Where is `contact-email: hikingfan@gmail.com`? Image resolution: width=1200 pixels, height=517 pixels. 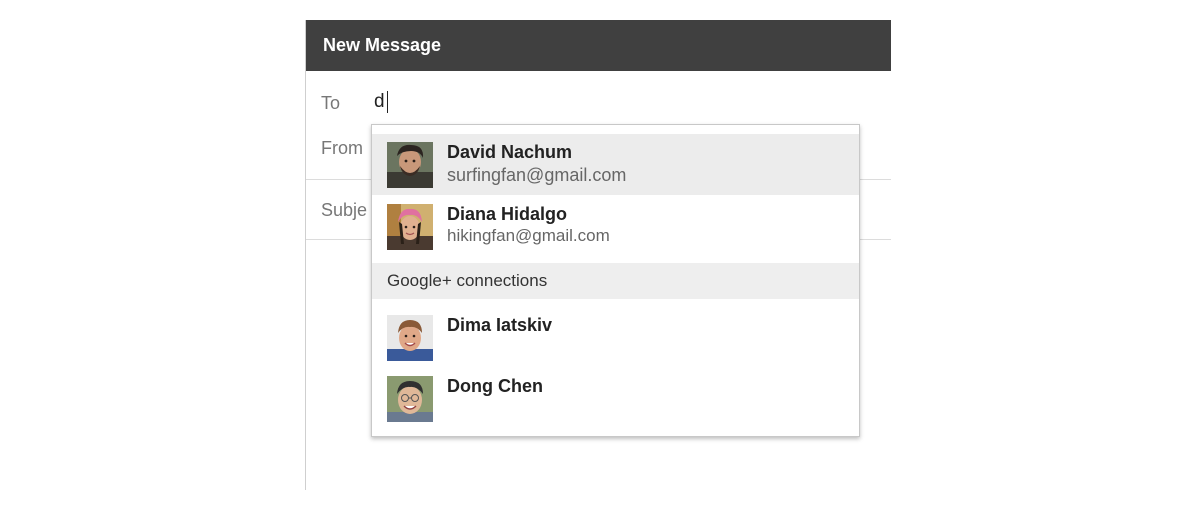 contact-email: hikingfan@gmail.com is located at coordinates (528, 235).